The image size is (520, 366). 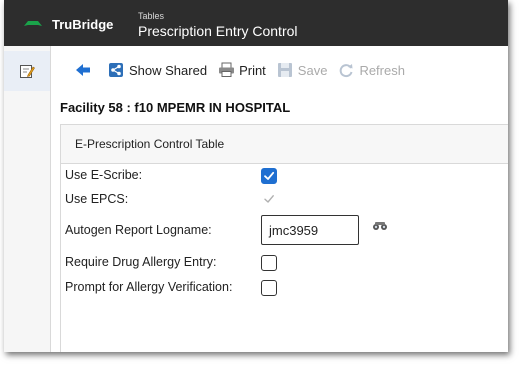 I want to click on use-epcs-label: Use EPCS:, so click(x=97, y=199).